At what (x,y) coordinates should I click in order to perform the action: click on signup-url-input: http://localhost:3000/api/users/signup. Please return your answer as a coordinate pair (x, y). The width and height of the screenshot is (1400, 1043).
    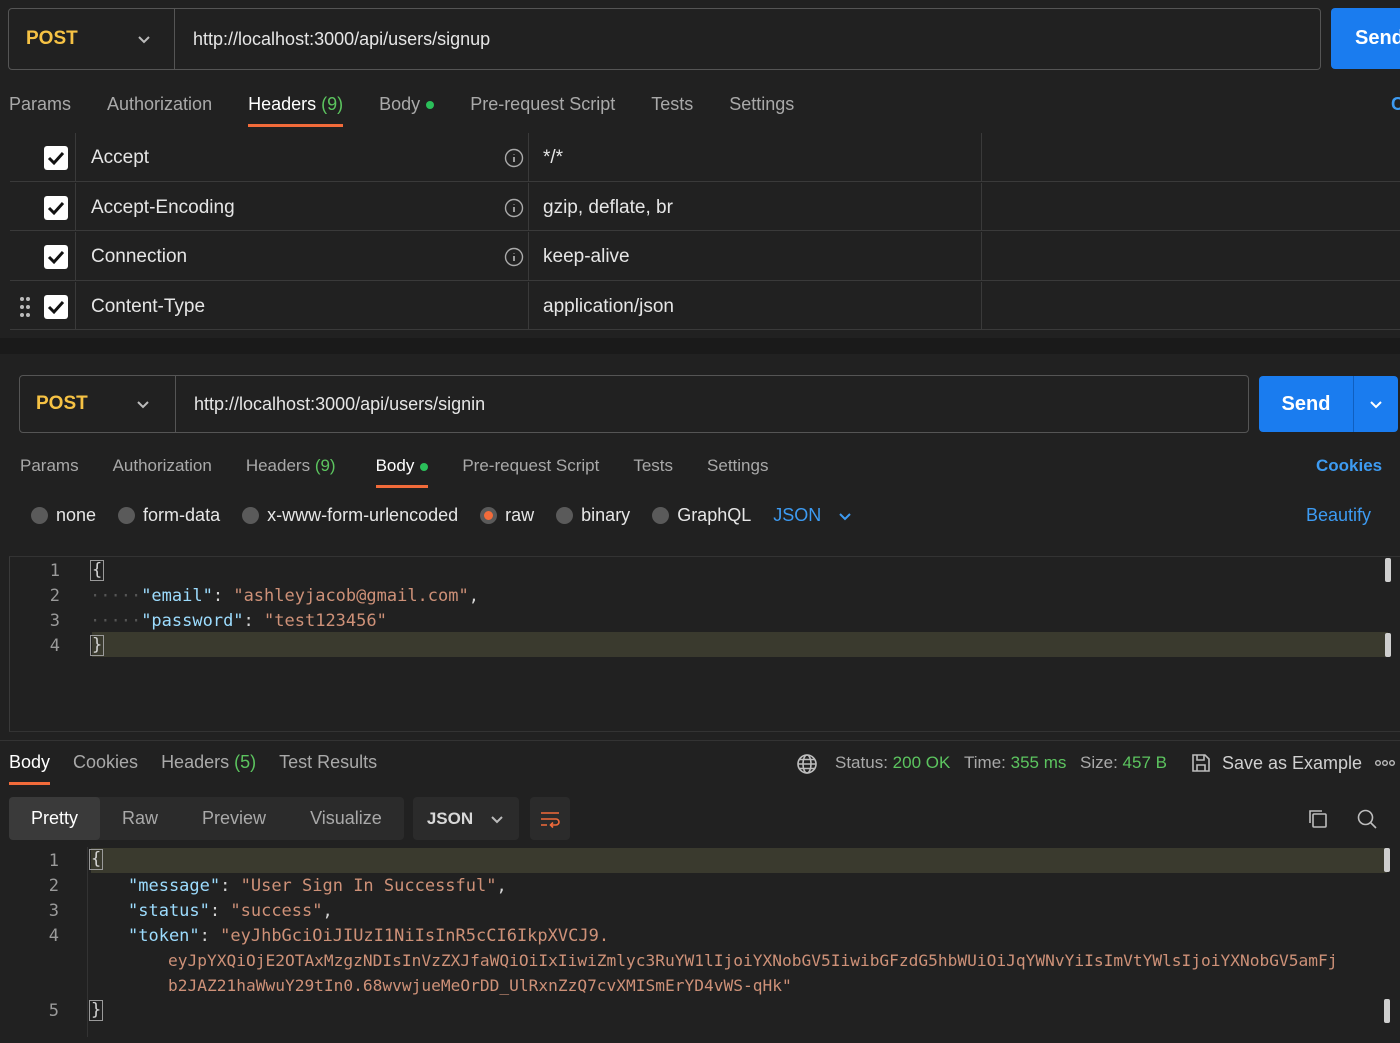
    Looking at the image, I should click on (332, 39).